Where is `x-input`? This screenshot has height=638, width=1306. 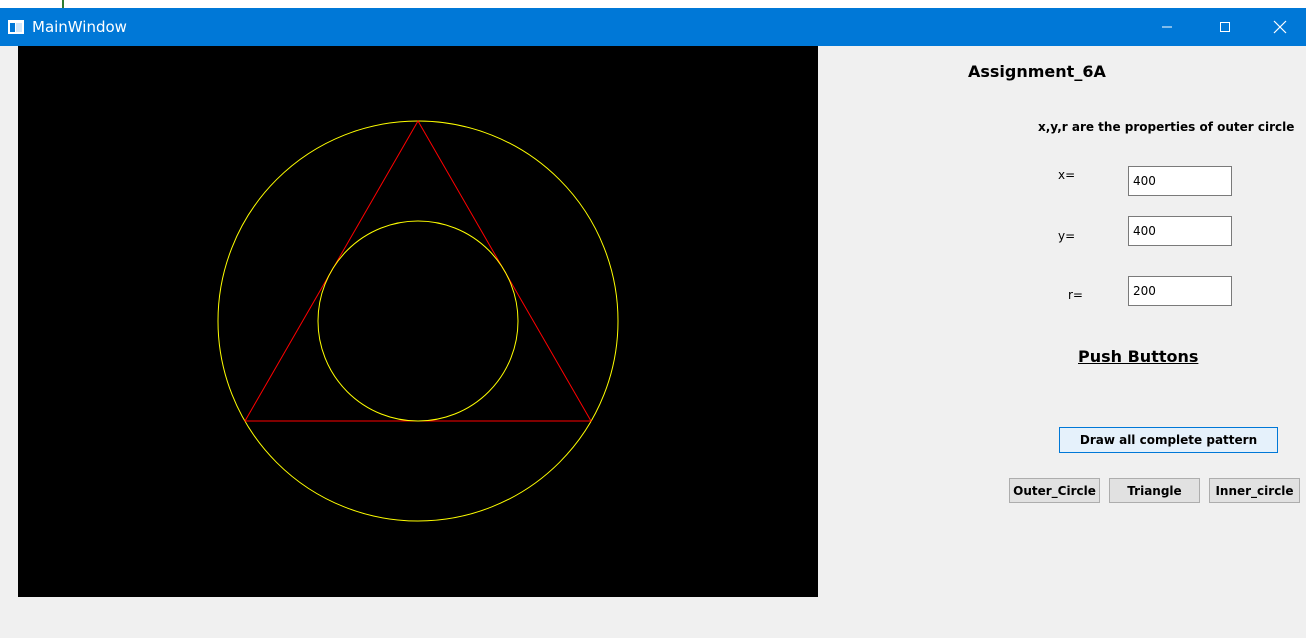
x-input is located at coordinates (1180, 181).